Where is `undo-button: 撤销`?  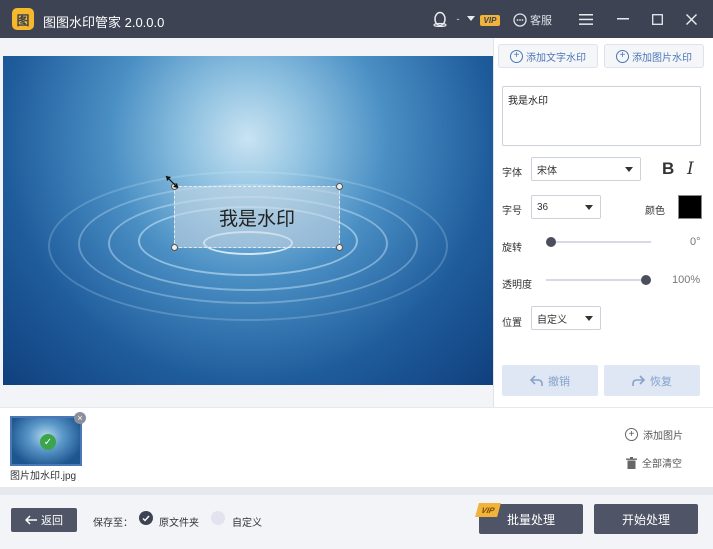
undo-button: 撤销 is located at coordinates (550, 380).